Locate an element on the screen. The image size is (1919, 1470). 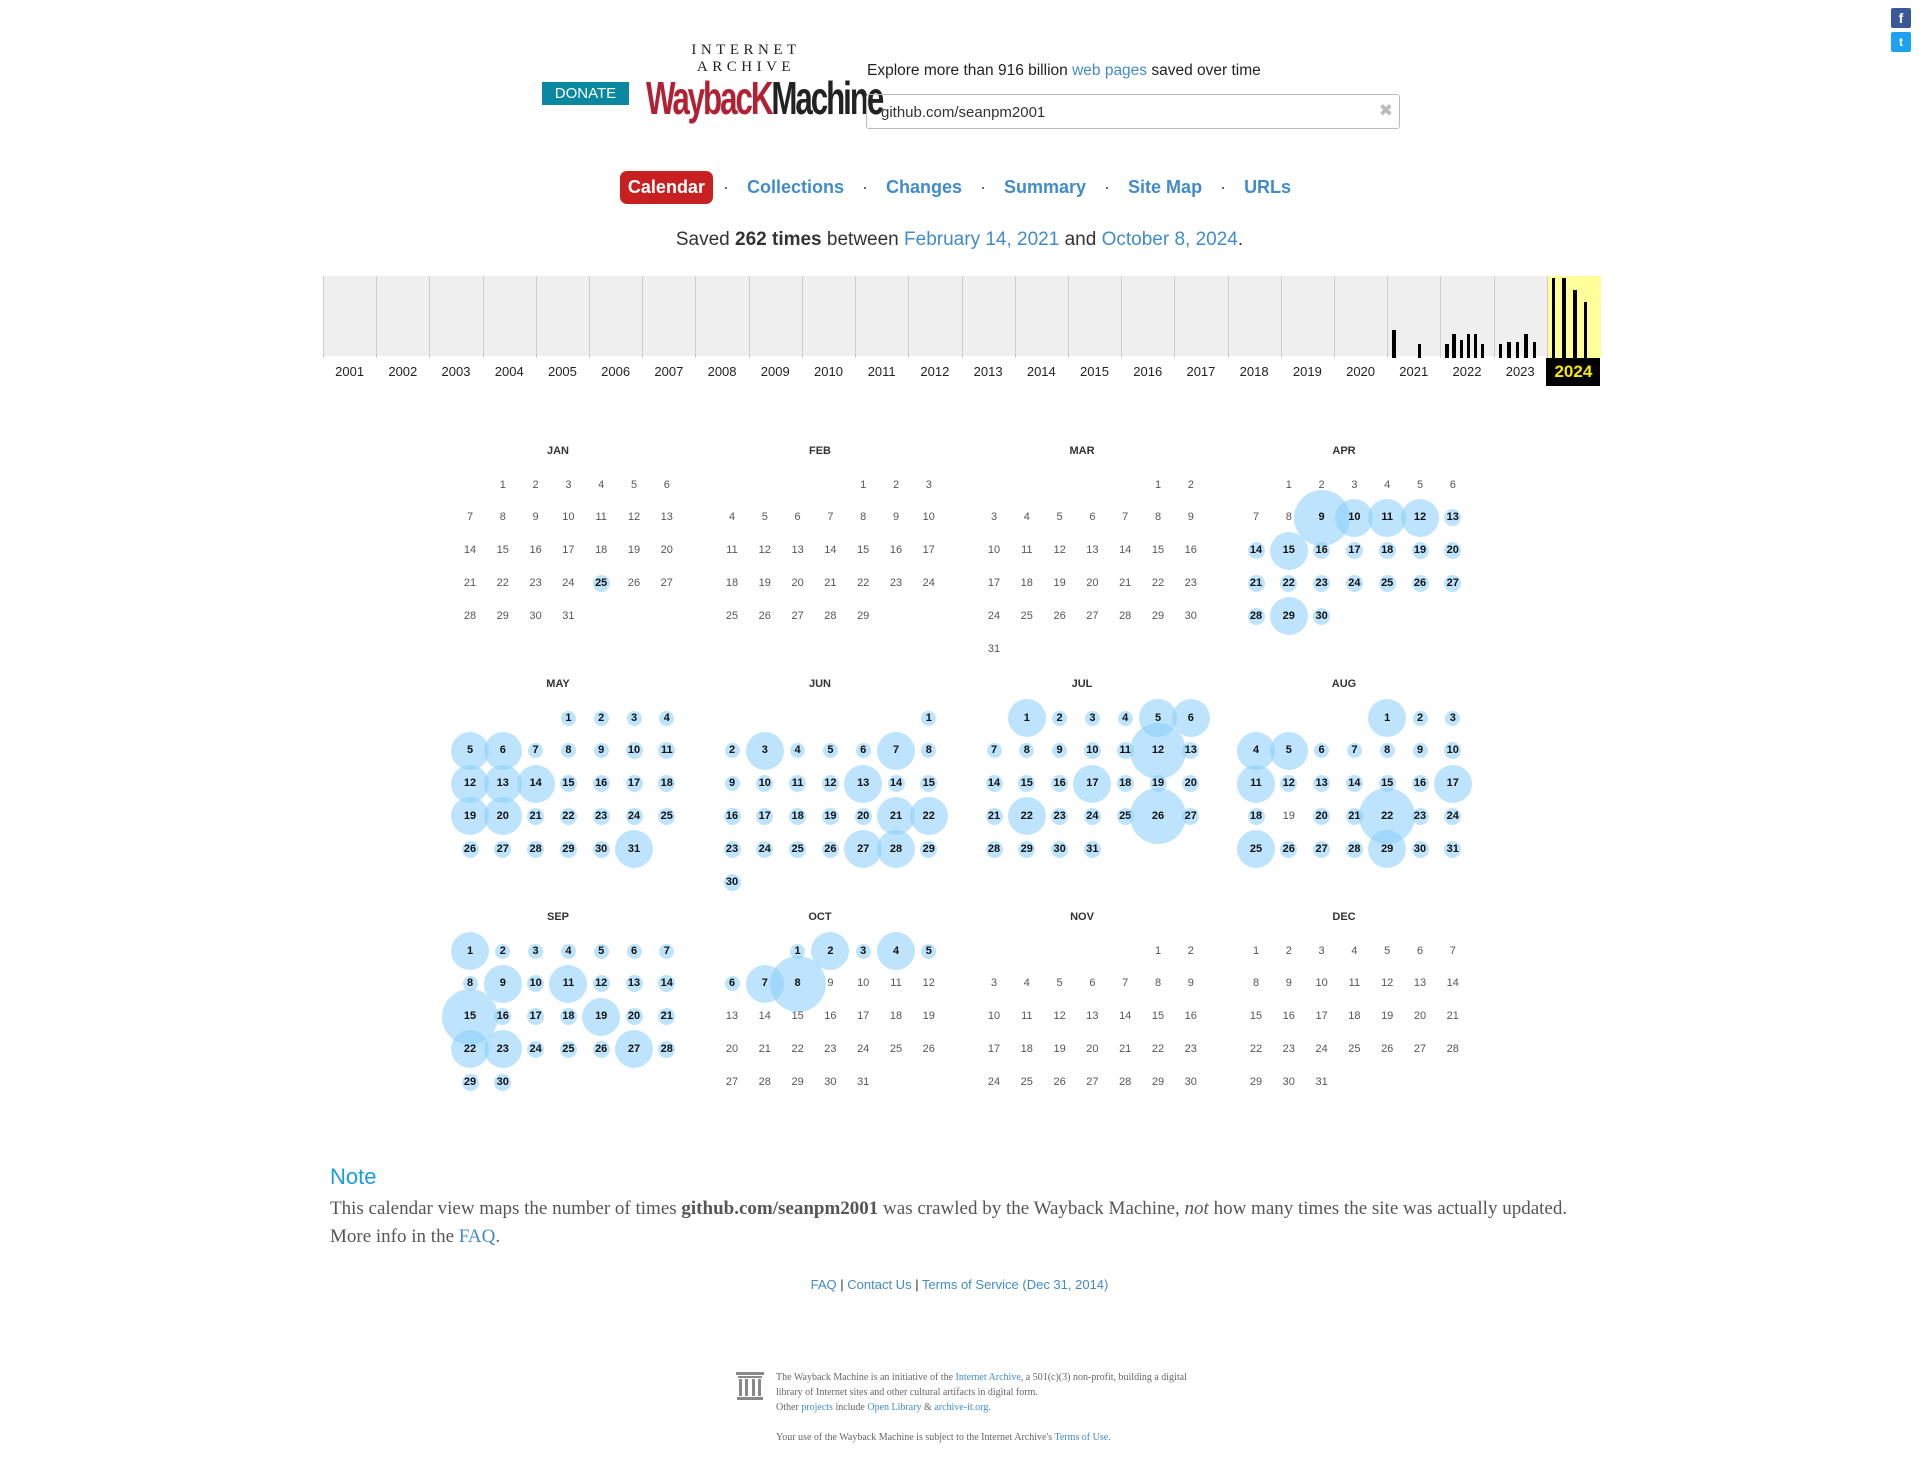
tab-collections: Collections is located at coordinates (795, 187).